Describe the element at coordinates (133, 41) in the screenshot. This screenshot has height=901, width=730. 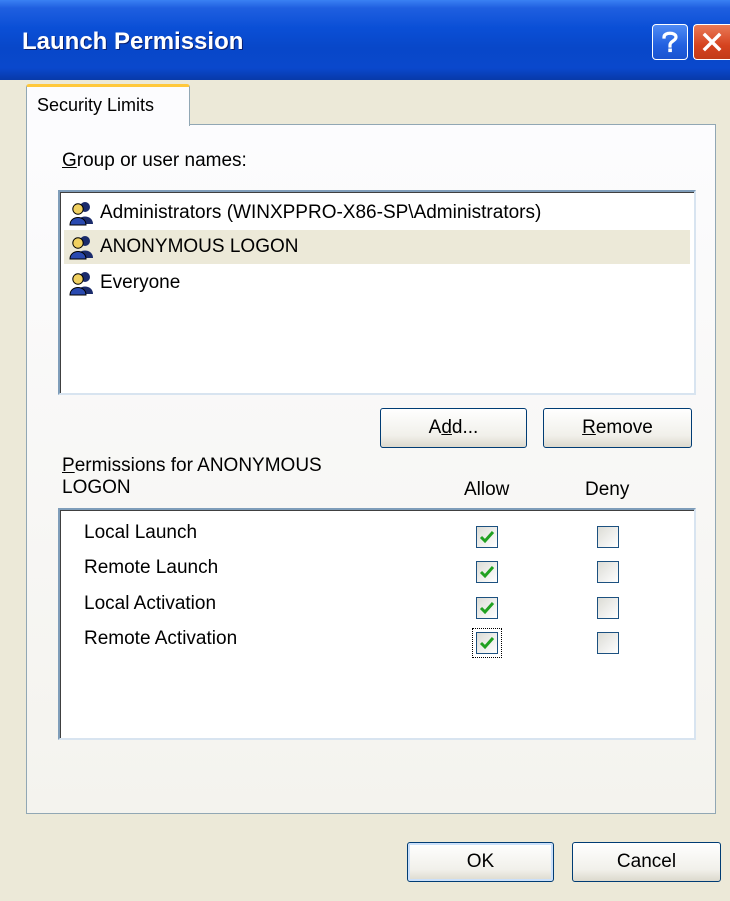
I see `window-title: Launch Permission` at that location.